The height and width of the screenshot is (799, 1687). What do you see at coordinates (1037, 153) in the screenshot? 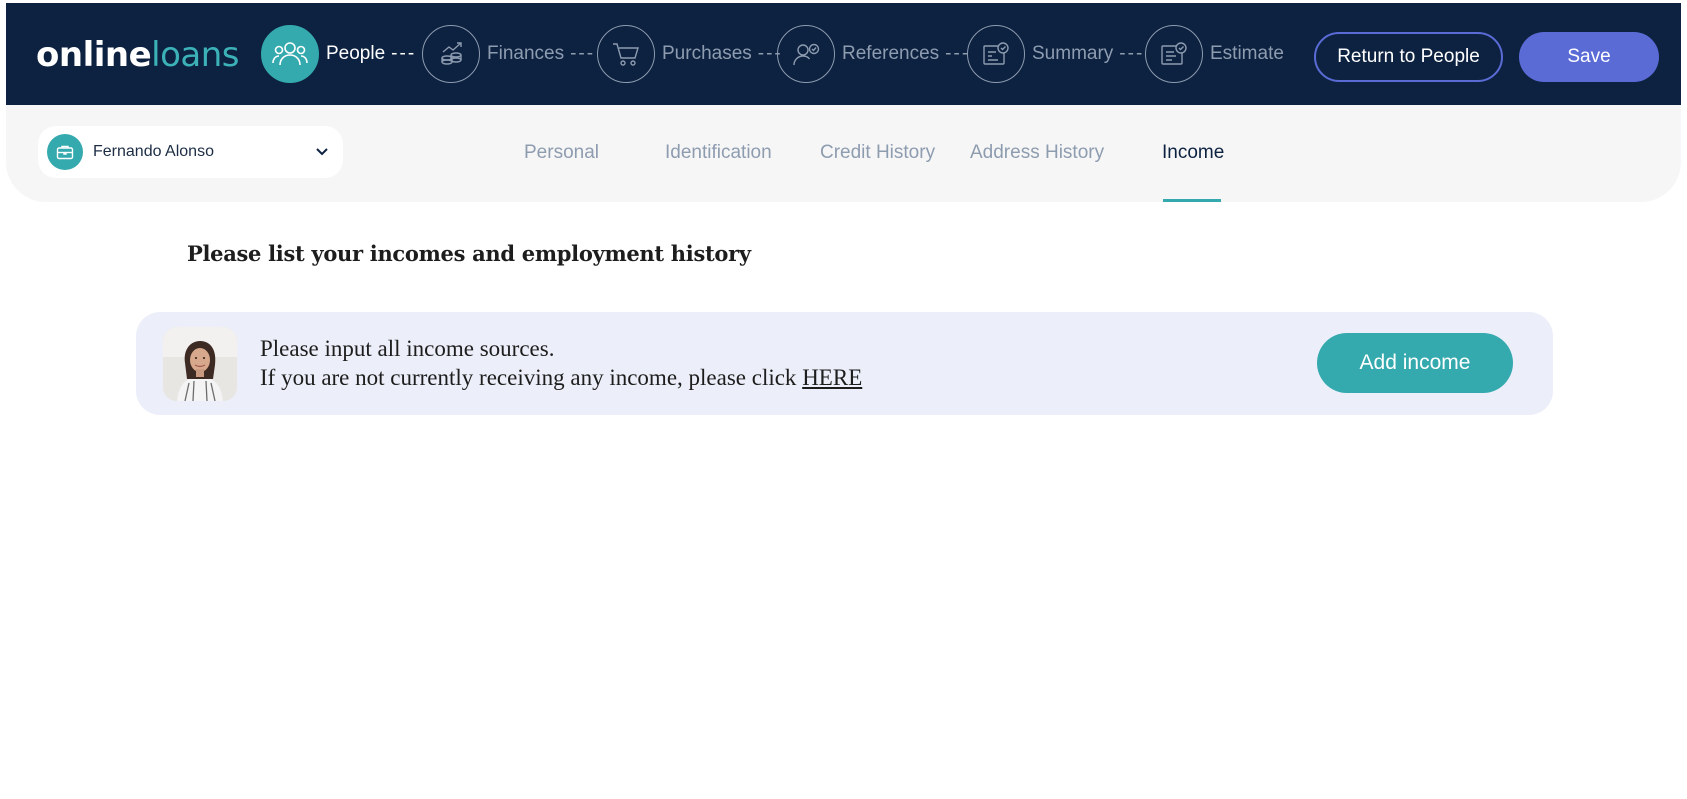
I see `tab-address-history: Address History` at bounding box center [1037, 153].